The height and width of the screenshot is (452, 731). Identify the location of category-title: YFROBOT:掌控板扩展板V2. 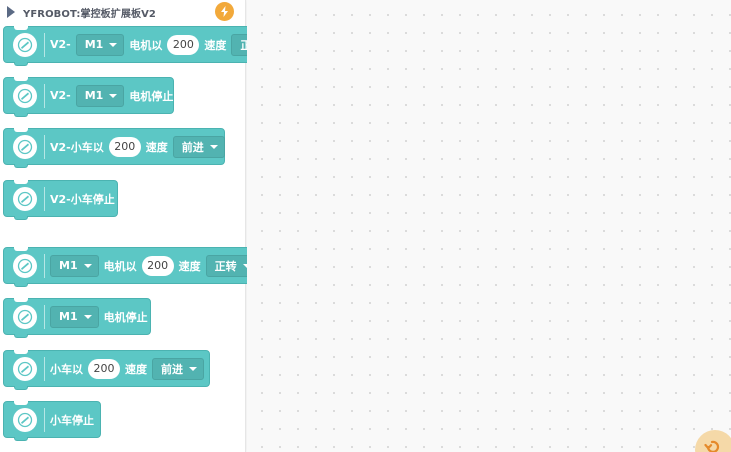
(89, 14).